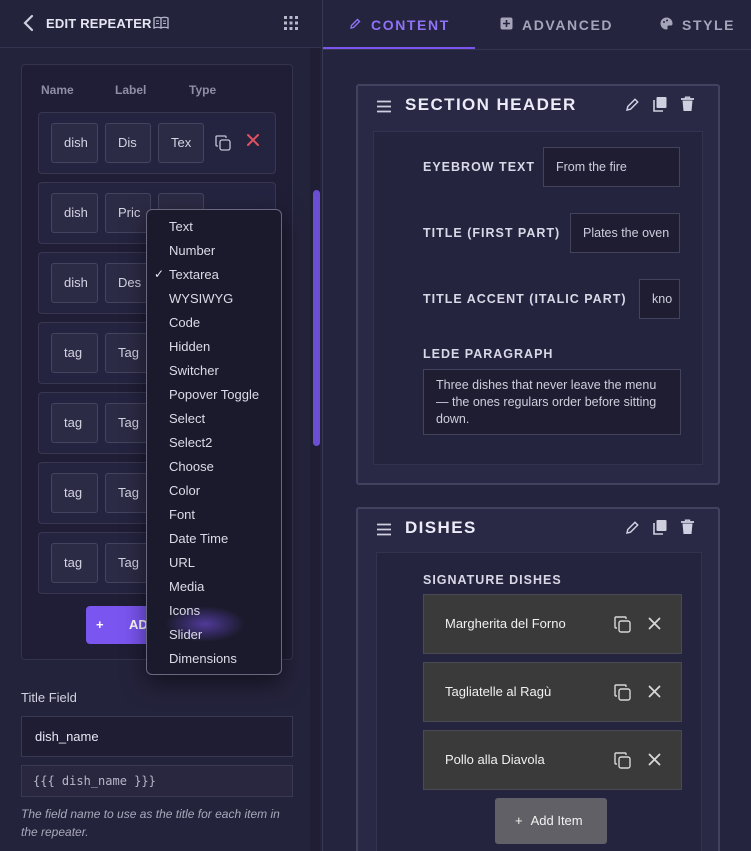  What do you see at coordinates (157, 143) in the screenshot?
I see `field-row: dish Dis Tex` at bounding box center [157, 143].